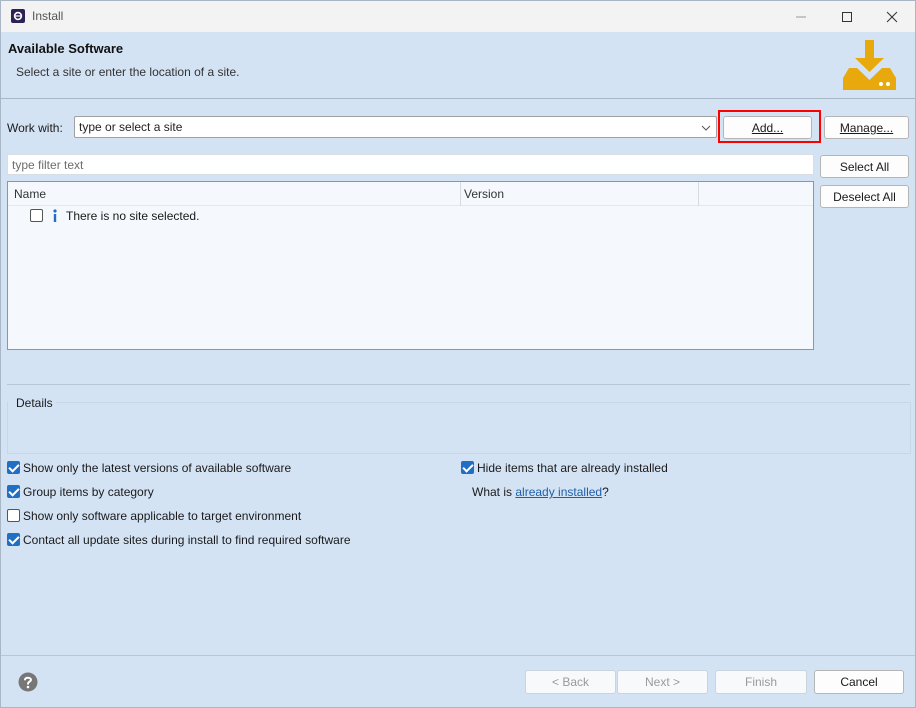 The image size is (916, 708). What do you see at coordinates (131, 127) in the screenshot?
I see `site-combo-value: type or select a site` at bounding box center [131, 127].